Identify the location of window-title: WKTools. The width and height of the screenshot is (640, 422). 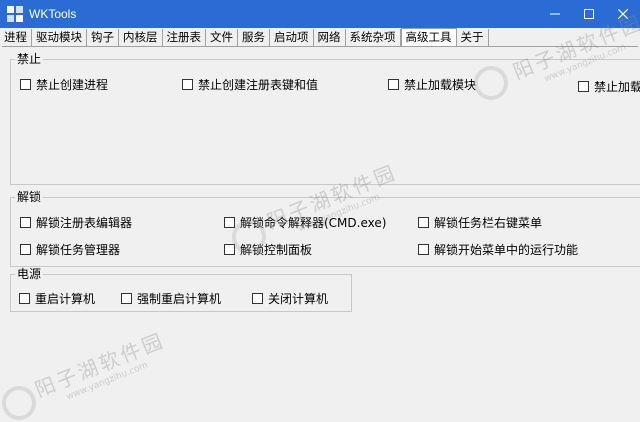
(53, 14).